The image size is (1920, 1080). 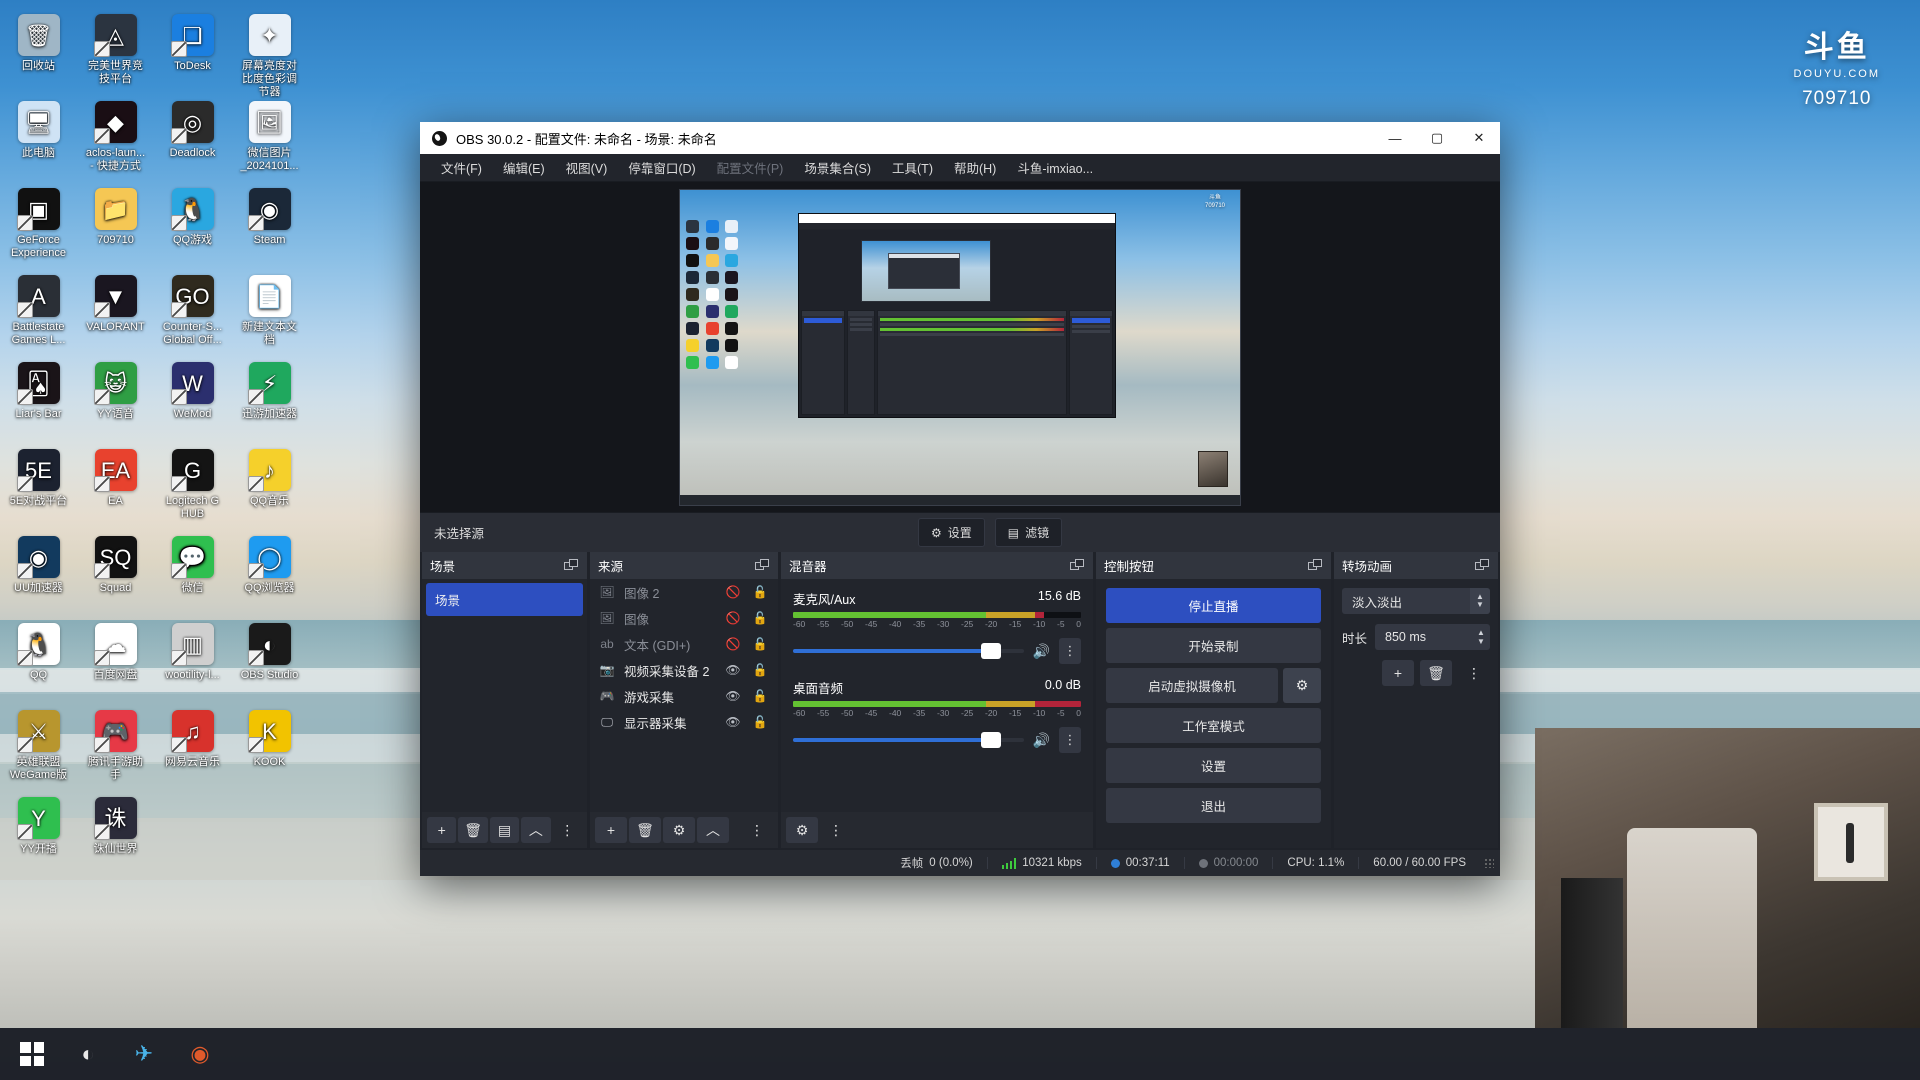 What do you see at coordinates (684, 618) in the screenshot?
I see `source-list-item: 🖼 图像 🚫 🔓` at bounding box center [684, 618].